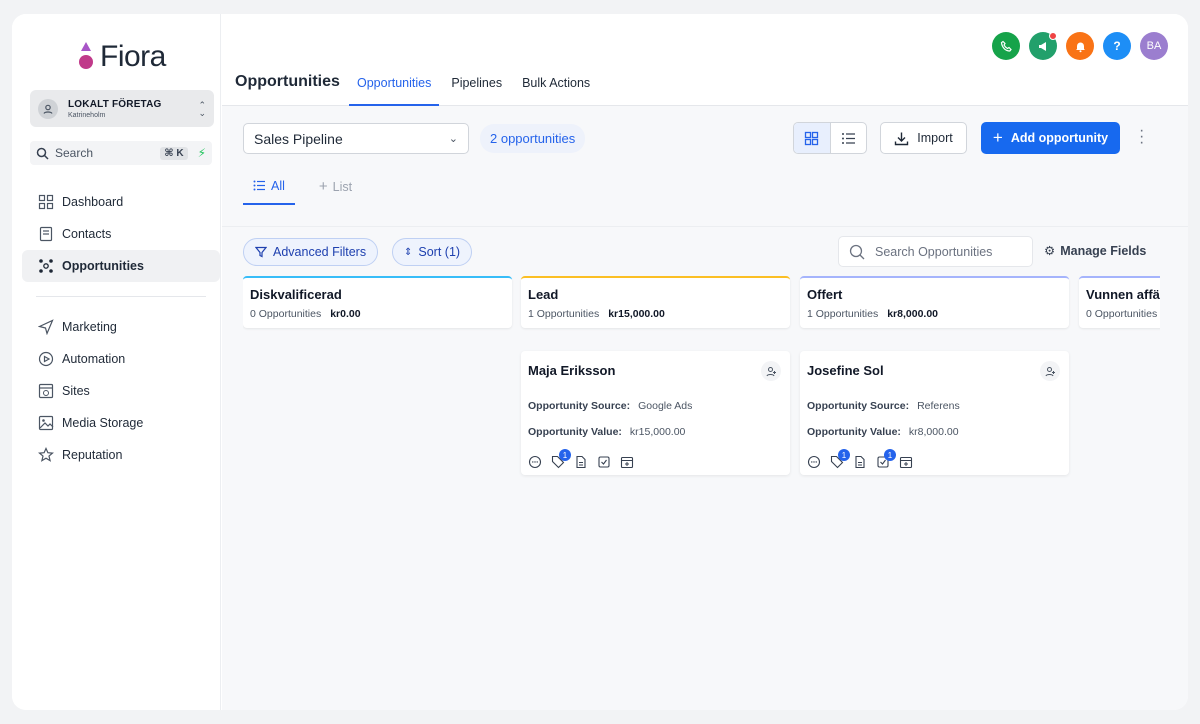 Image resolution: width=1200 pixels, height=724 pixels. What do you see at coordinates (46, 359) in the screenshot?
I see `play-icon` at bounding box center [46, 359].